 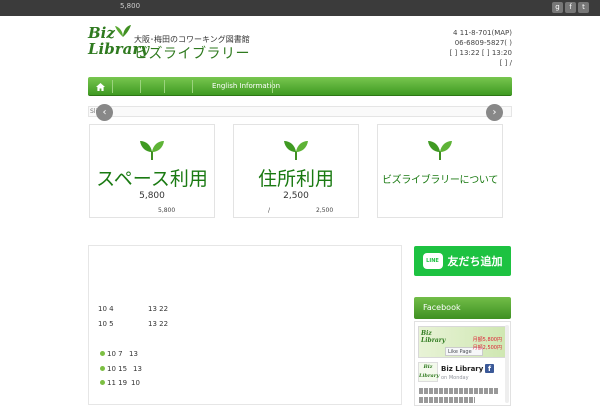 I want to click on schedule-date: 10 5, so click(x=106, y=324).